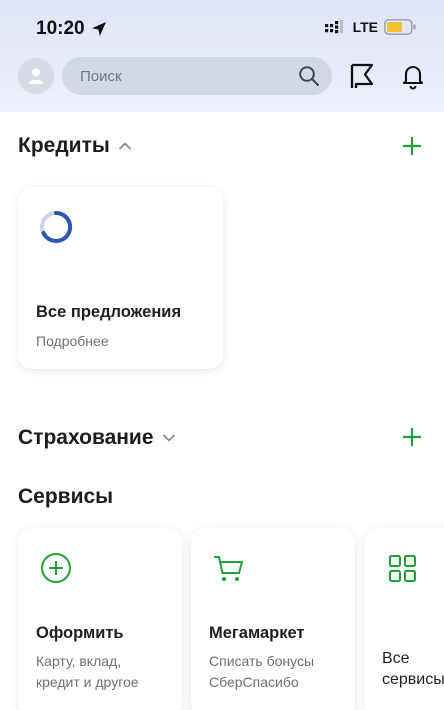 This screenshot has width=444, height=710. What do you see at coordinates (80, 633) in the screenshot?
I see `service-title-apply: Оформить` at bounding box center [80, 633].